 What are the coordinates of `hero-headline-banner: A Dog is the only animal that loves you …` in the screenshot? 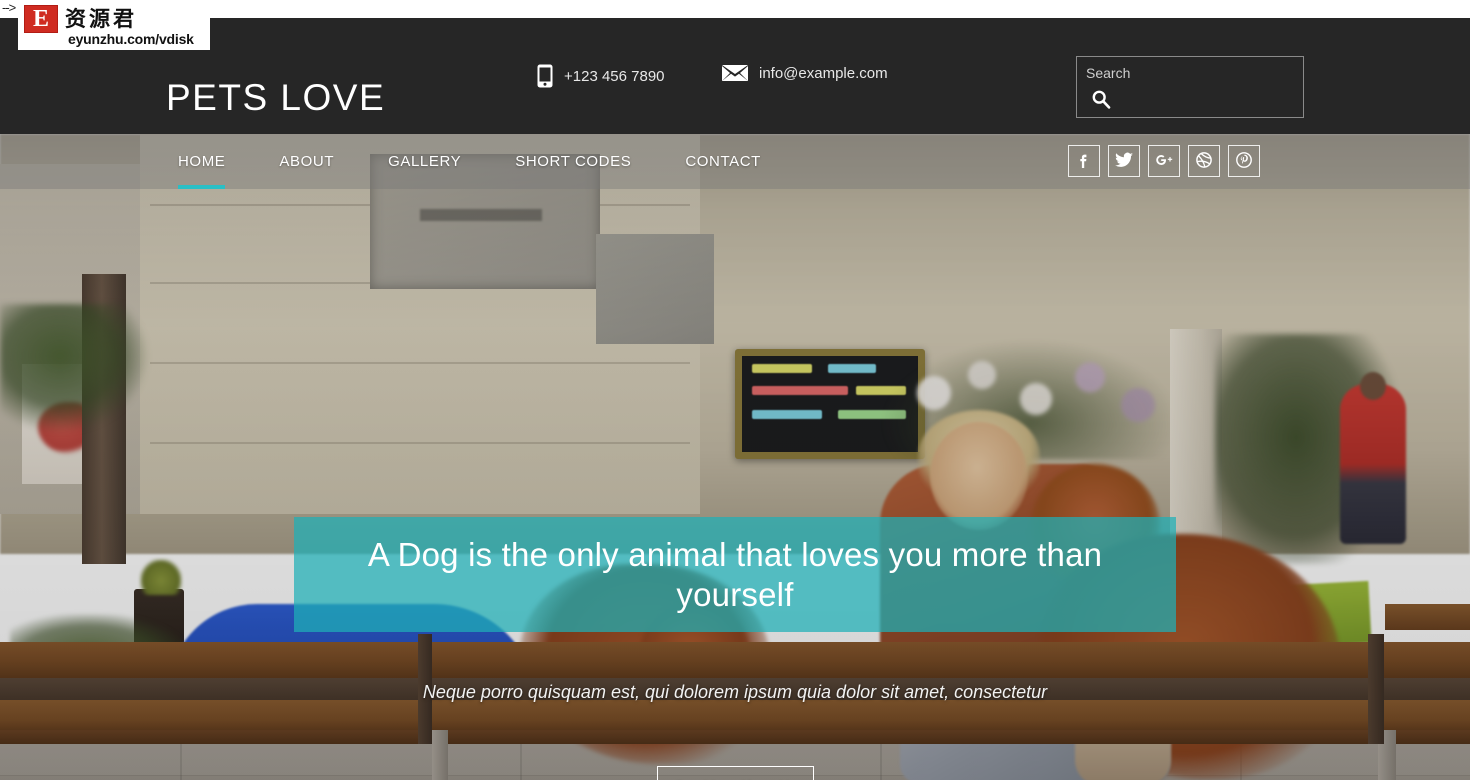 It's located at (735, 574).